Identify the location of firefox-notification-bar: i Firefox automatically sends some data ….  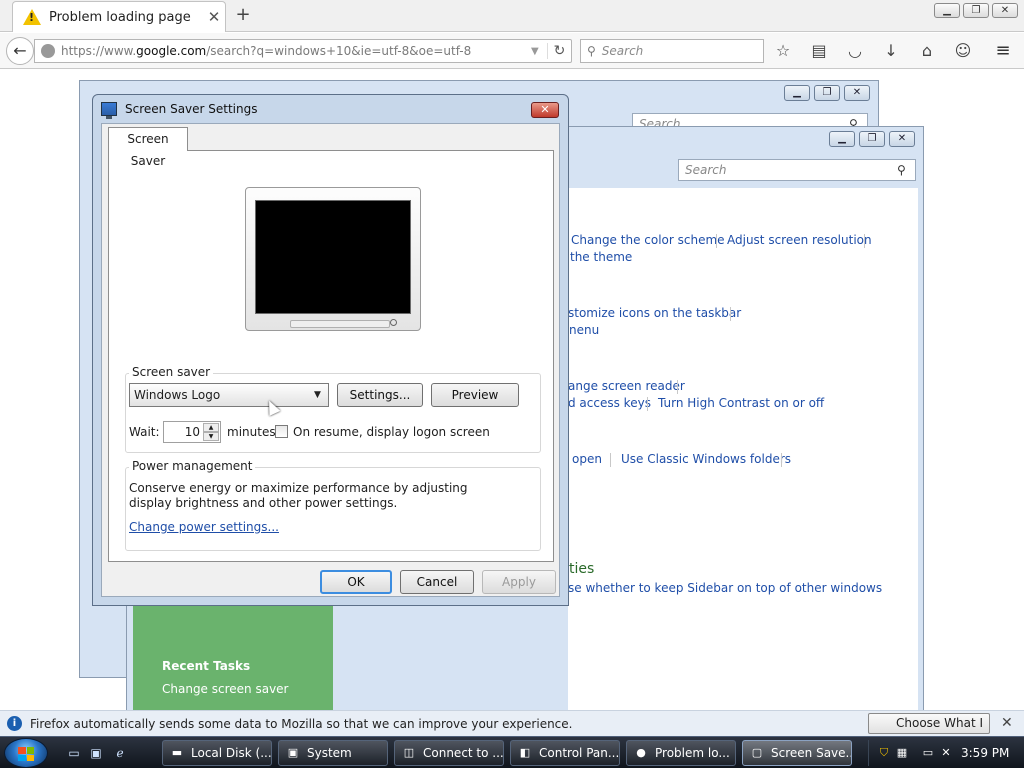
(512, 729).